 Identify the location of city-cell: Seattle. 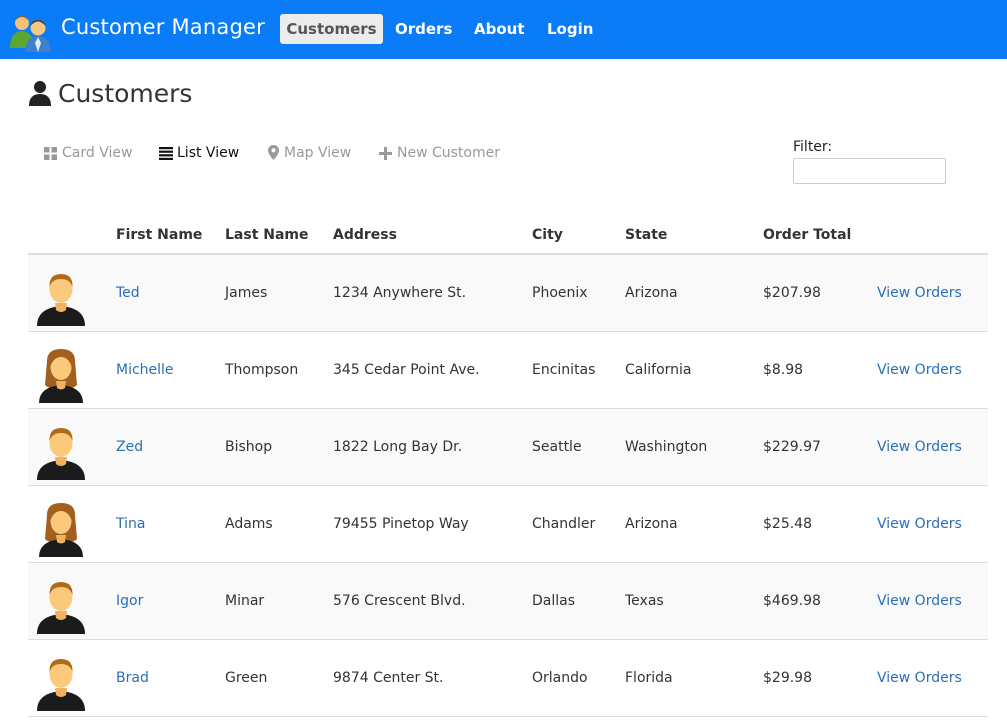
(557, 447).